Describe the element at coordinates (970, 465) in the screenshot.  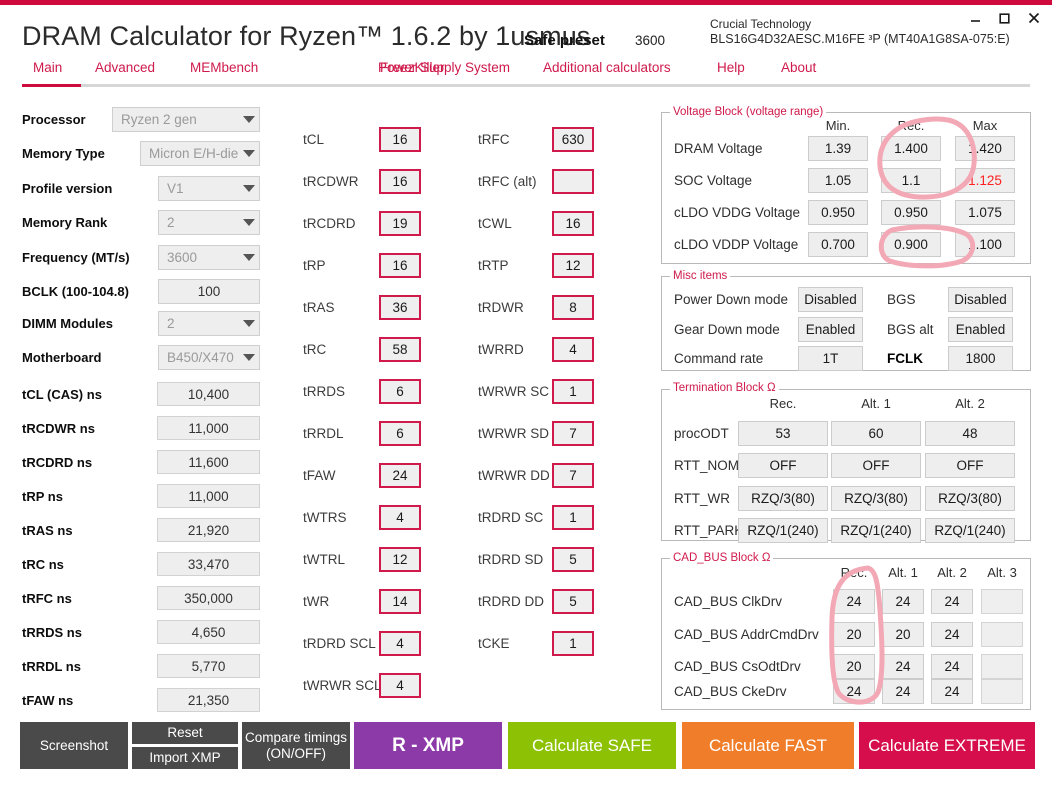
I see `value-rtt-nom-2: OFF` at that location.